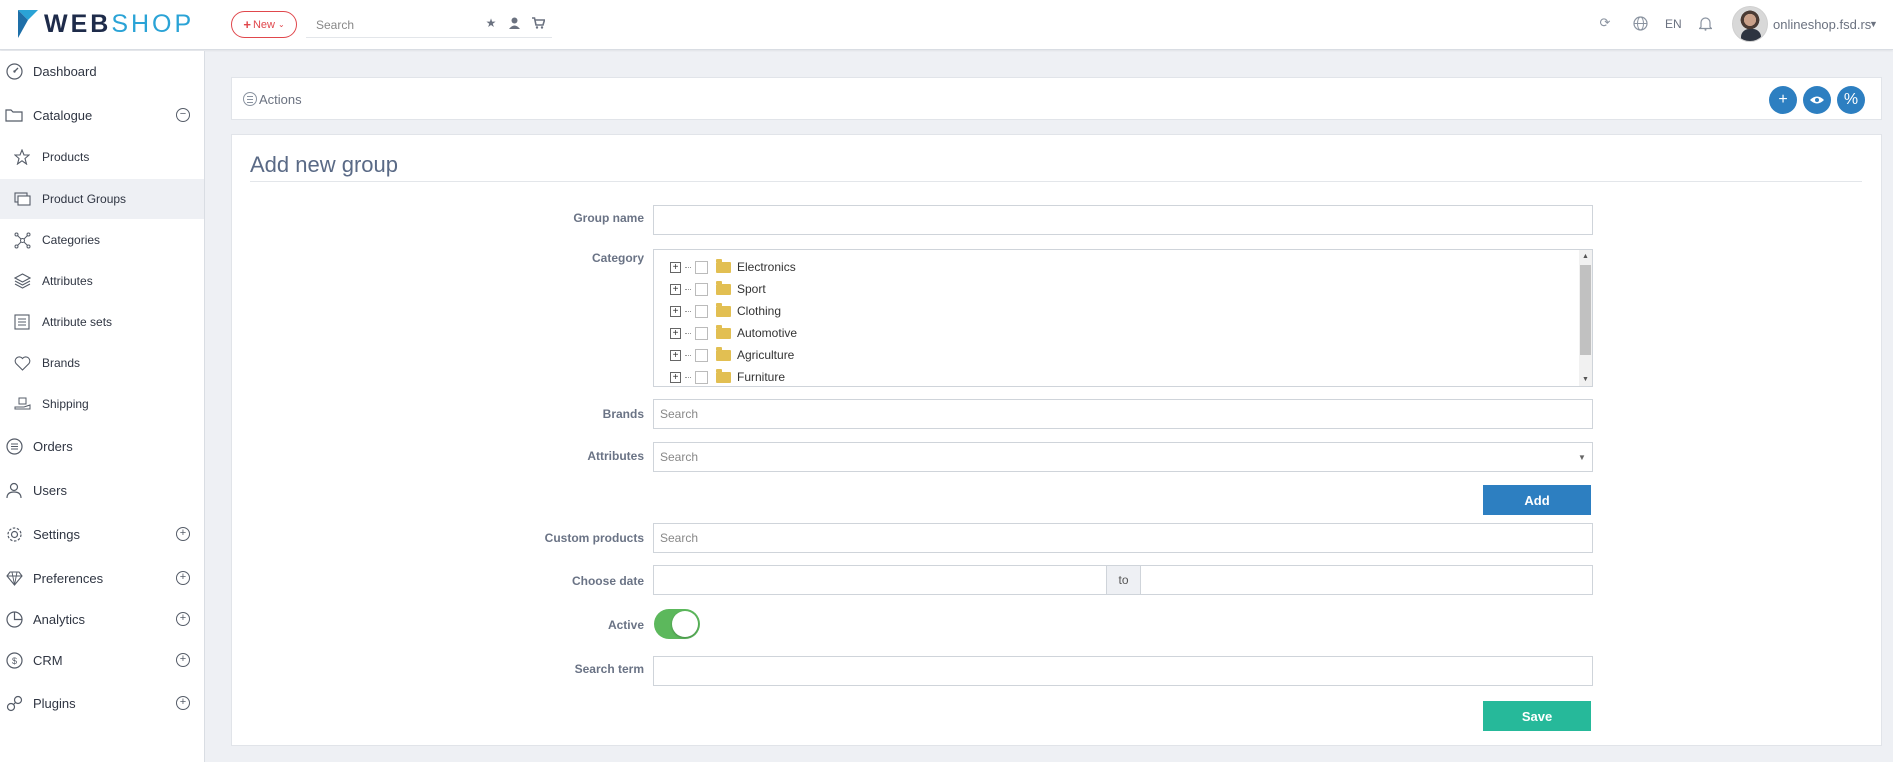 This screenshot has height=762, width=1893. I want to click on date-separator: to, so click(1123, 580).